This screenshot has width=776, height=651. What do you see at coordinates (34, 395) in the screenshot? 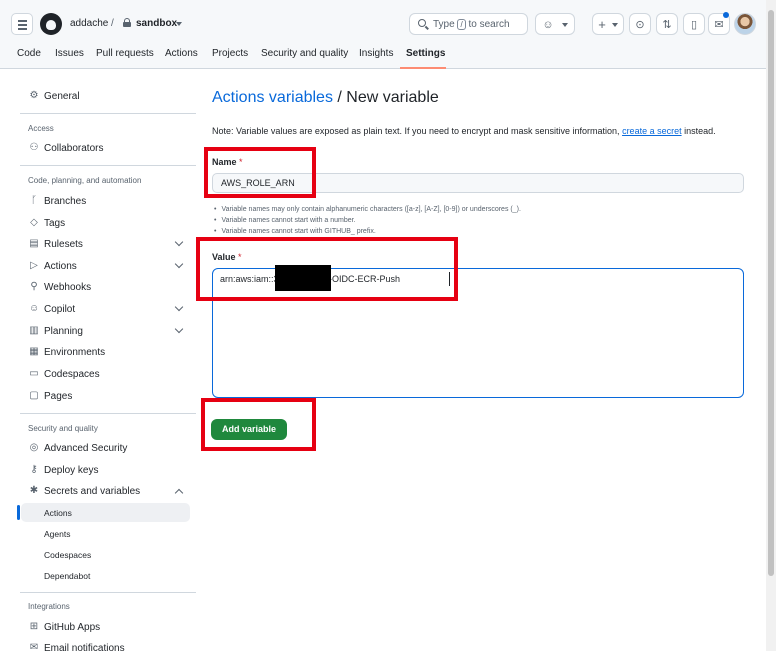
I see `browser-icon: ▢` at bounding box center [34, 395].